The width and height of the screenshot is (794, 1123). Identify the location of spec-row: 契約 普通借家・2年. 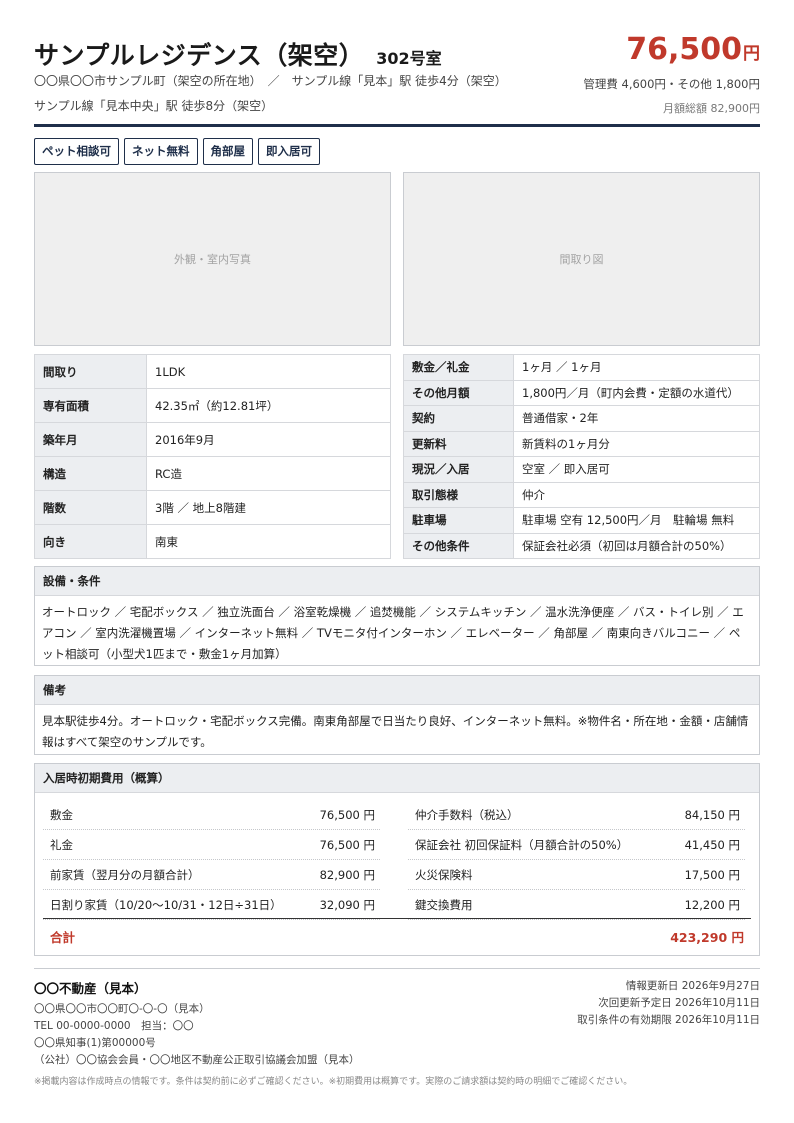
(581, 418).